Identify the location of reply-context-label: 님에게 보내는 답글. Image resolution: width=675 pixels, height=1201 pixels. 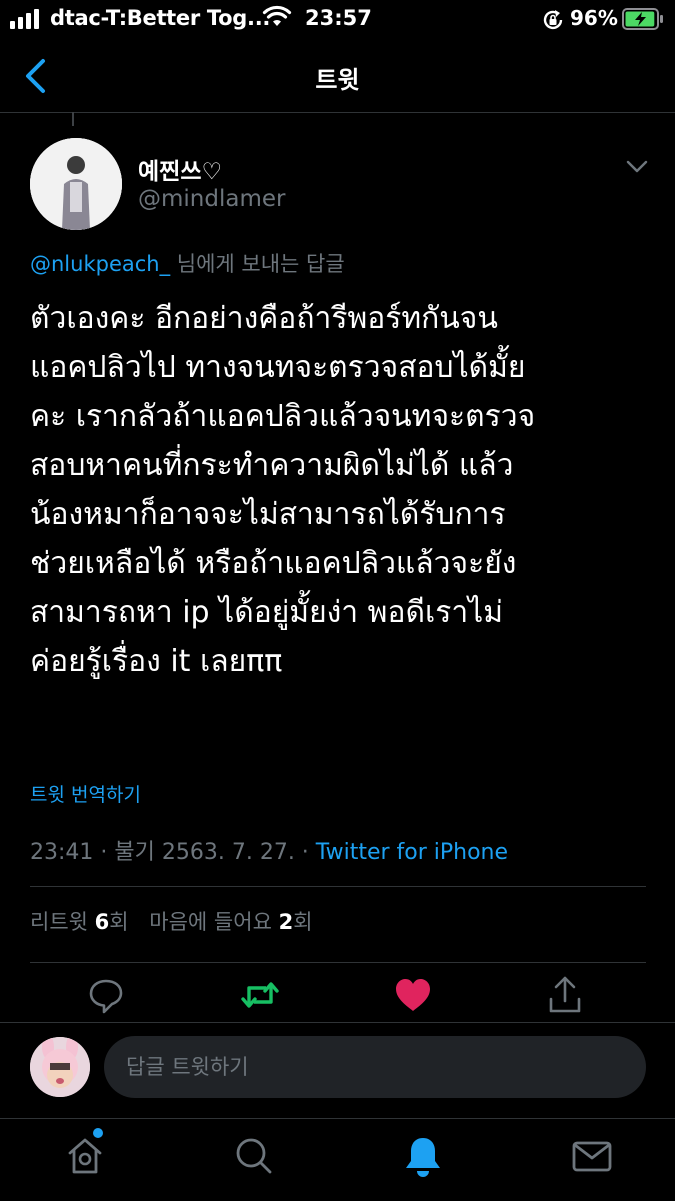
(257, 264).